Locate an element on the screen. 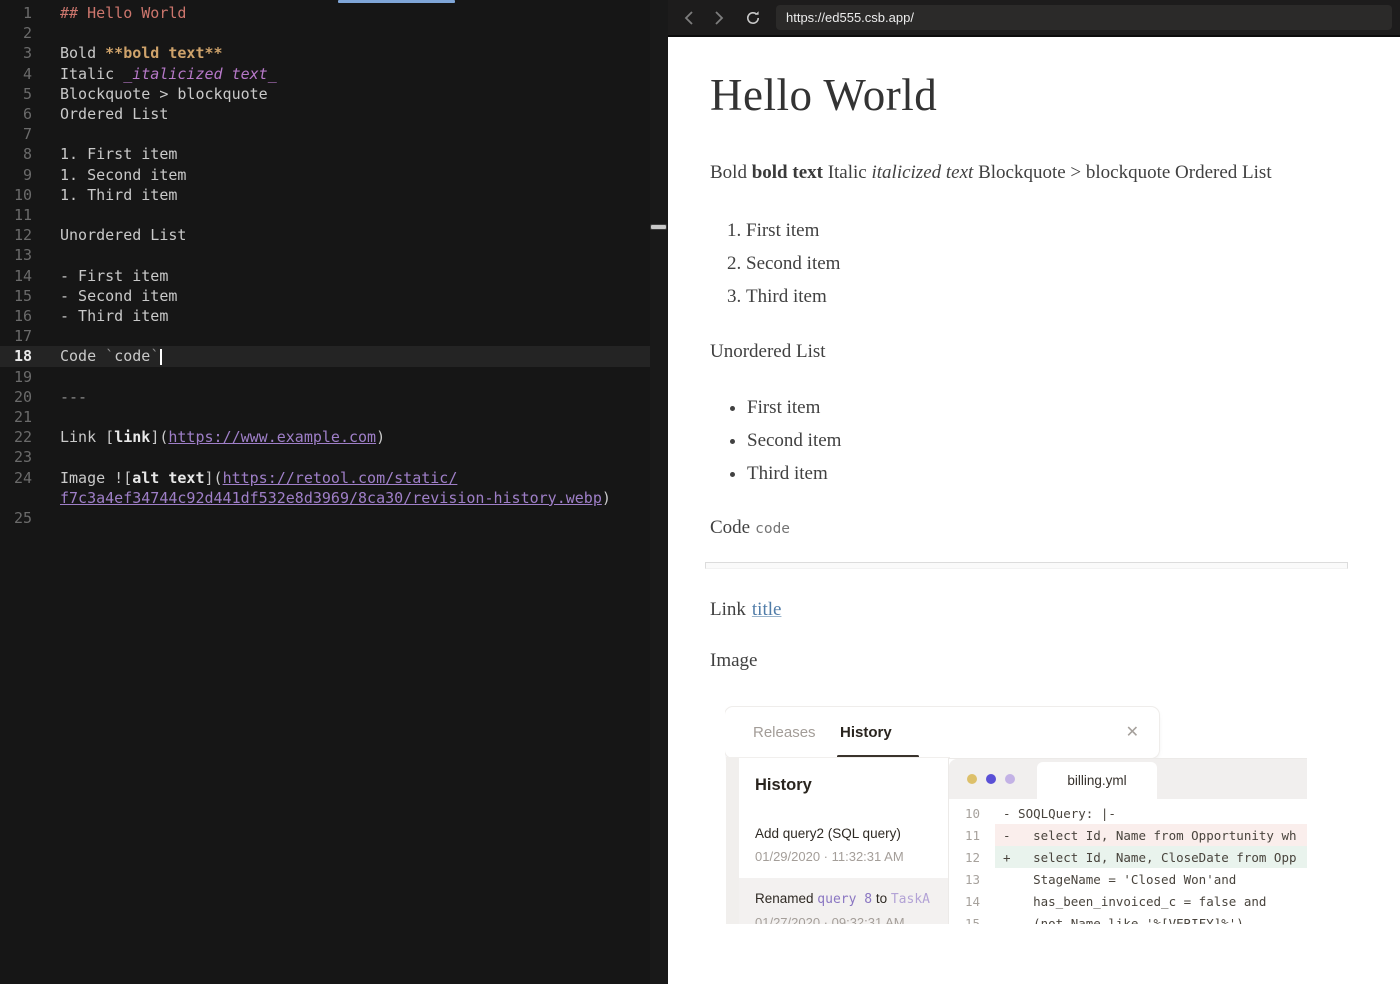 The image size is (1400, 984). line-number: 9 is located at coordinates (27, 174).